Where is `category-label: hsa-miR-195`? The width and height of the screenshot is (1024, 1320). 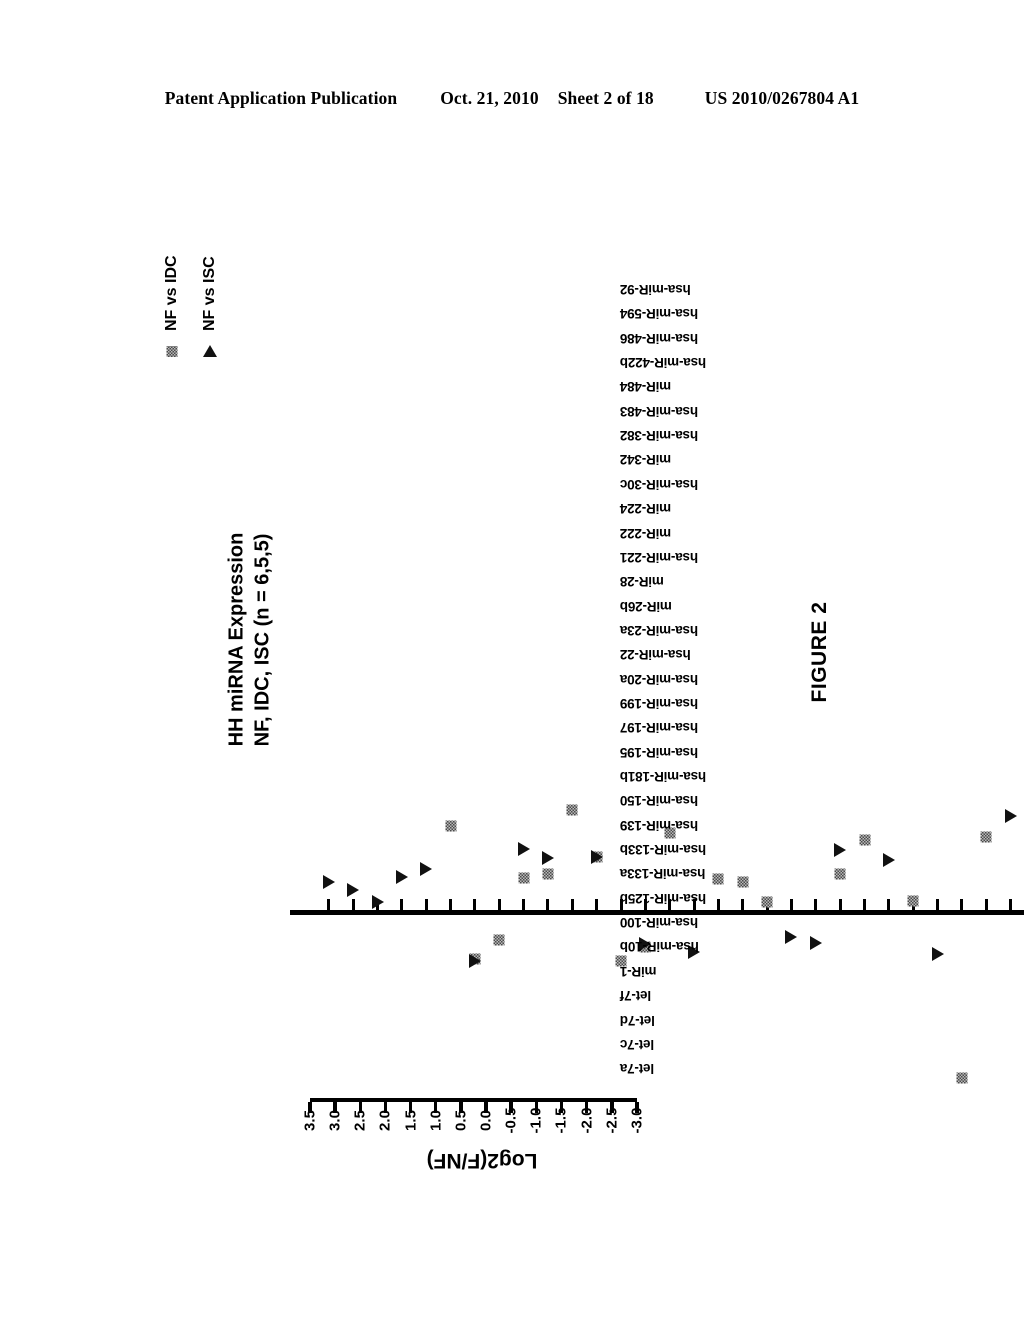
category-label: hsa-miR-195 is located at coordinates (659, 752).